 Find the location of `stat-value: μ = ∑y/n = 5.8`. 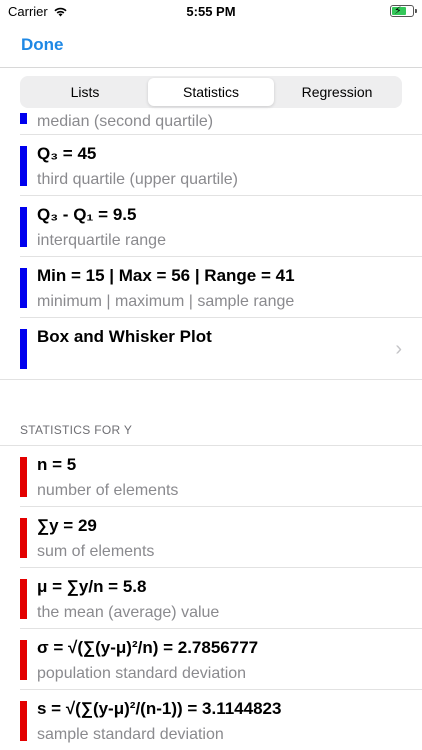

stat-value: μ = ∑y/n = 5.8 is located at coordinates (92, 586).